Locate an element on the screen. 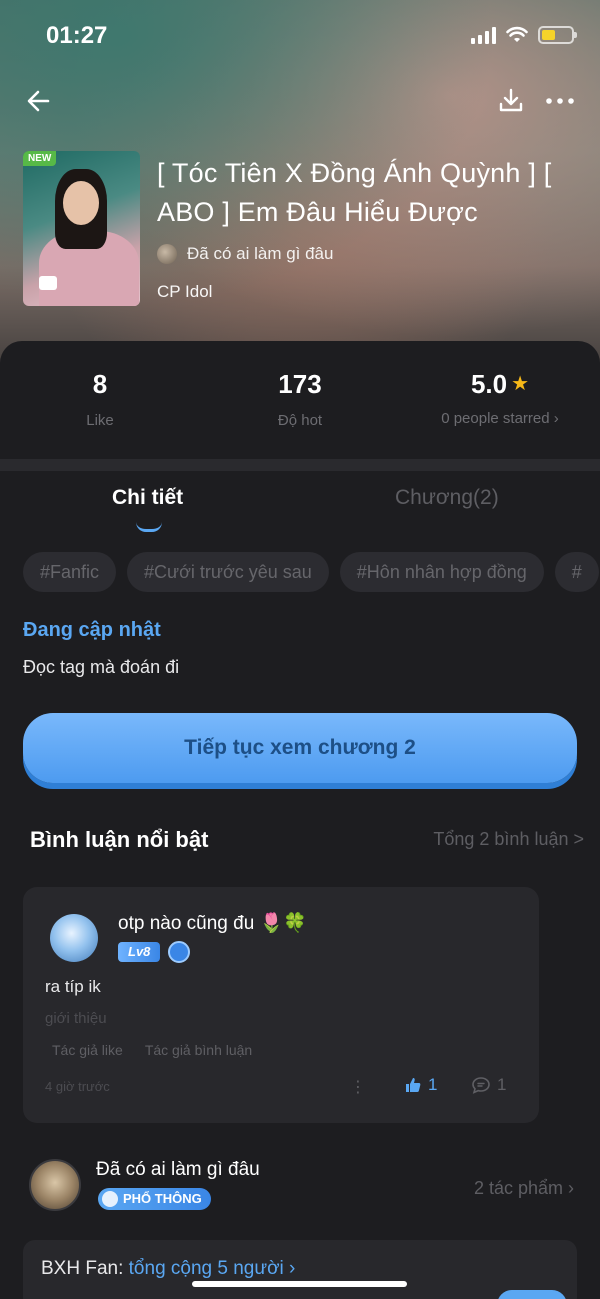 This screenshot has height=1299, width=600. comment-icon is located at coordinates (481, 1085).